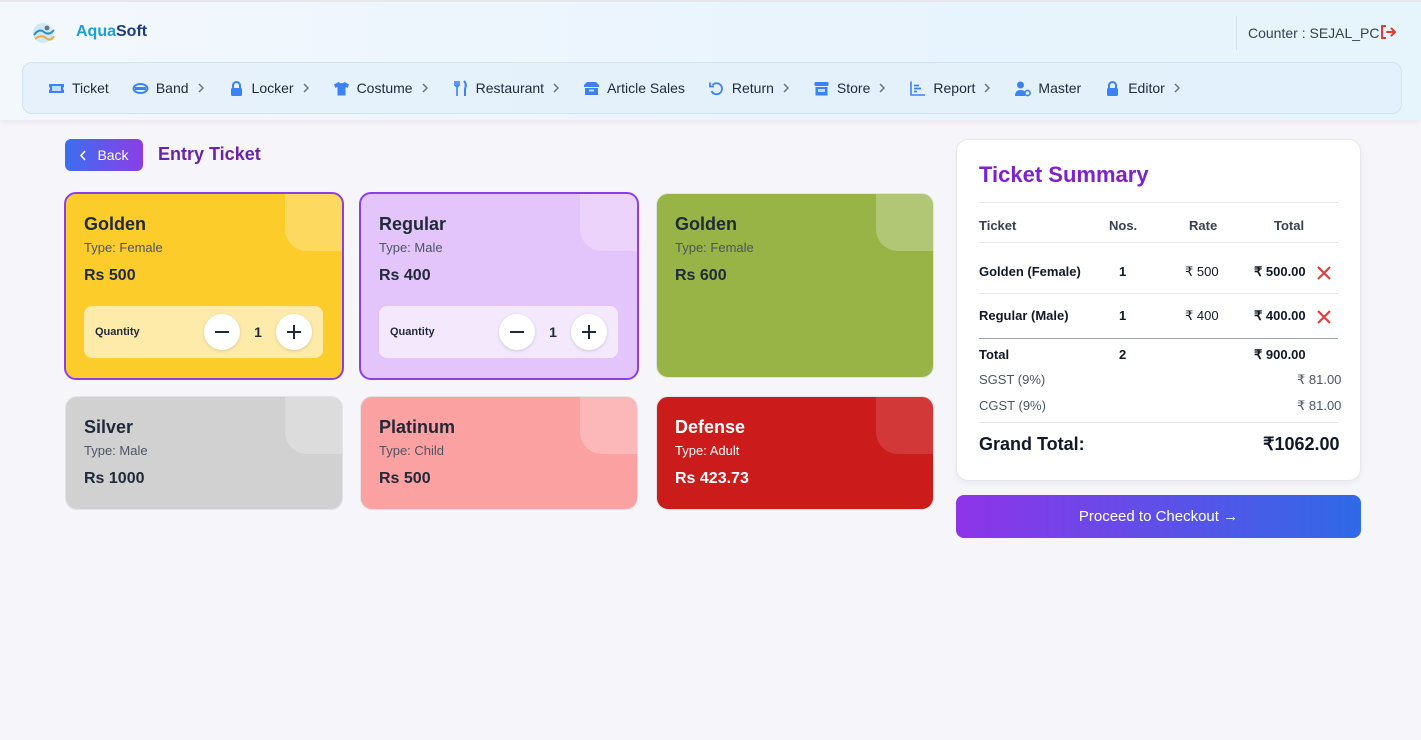 This screenshot has height=740, width=1421. Describe the element at coordinates (1030, 271) in the screenshot. I see `row-ticket: Golden (Female)` at that location.